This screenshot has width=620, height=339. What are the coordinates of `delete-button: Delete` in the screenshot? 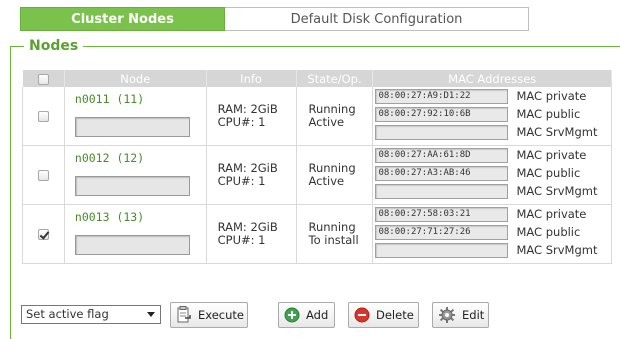 It's located at (383, 315).